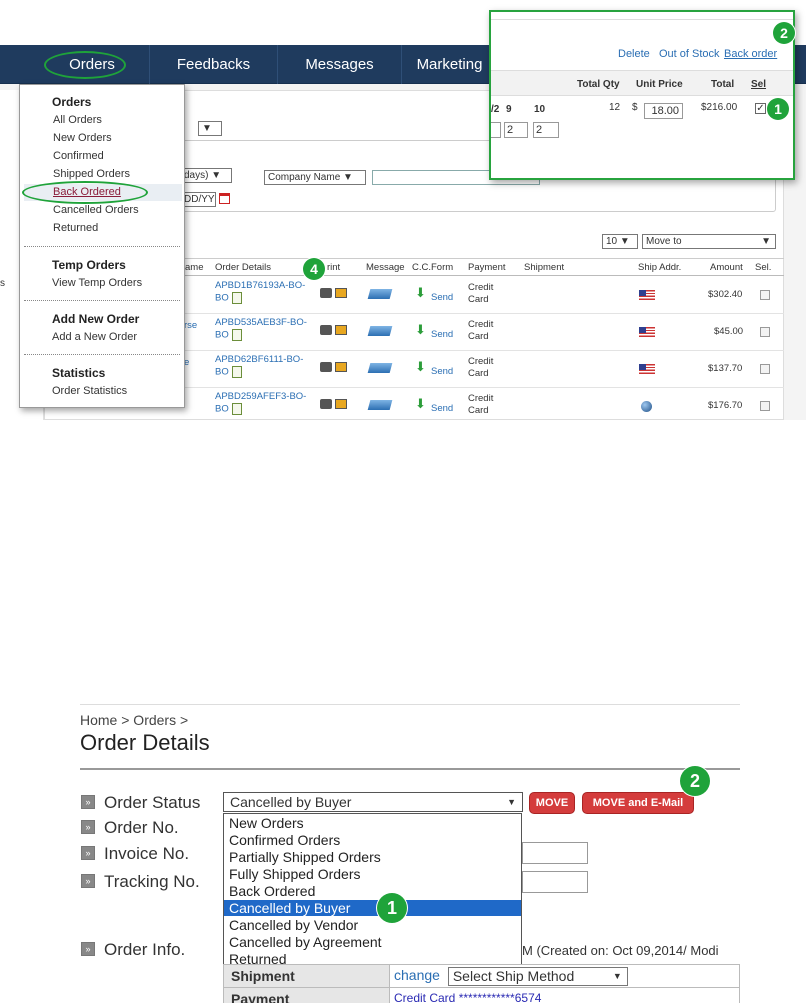  I want to click on col-unit-price: Unit Price, so click(659, 84).